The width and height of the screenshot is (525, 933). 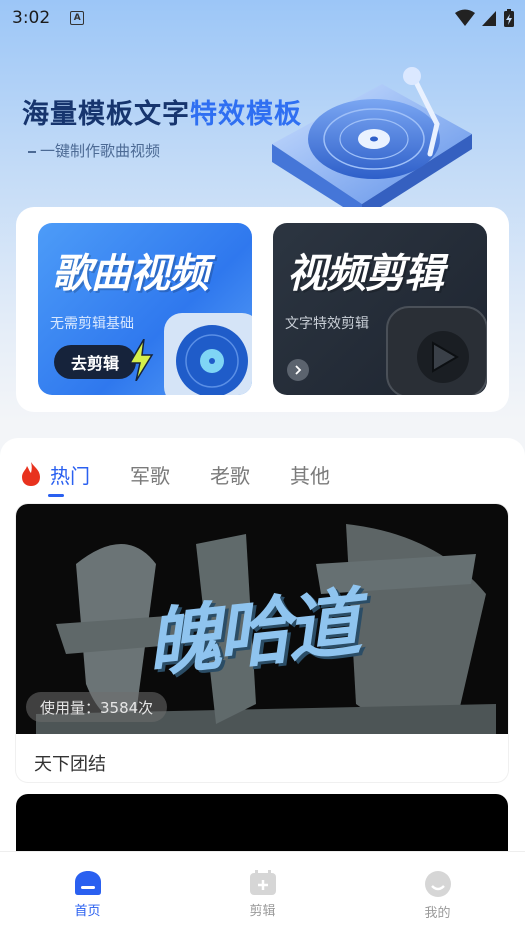 I want to click on hero-subtitle: 一键制作歌曲视频, so click(x=94, y=150).